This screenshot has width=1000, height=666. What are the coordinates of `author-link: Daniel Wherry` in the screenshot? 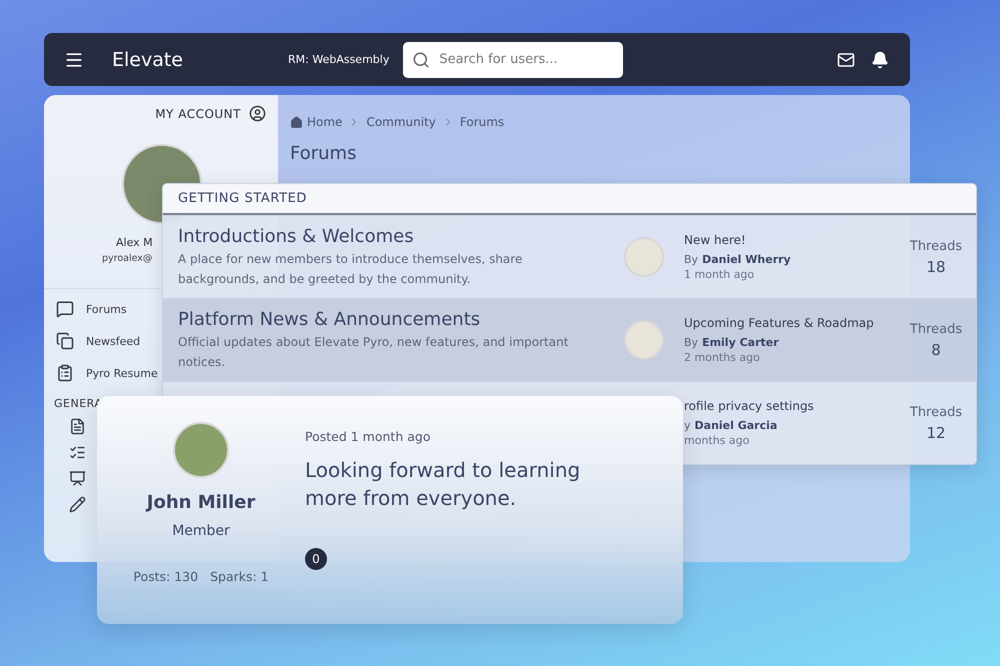 It's located at (746, 259).